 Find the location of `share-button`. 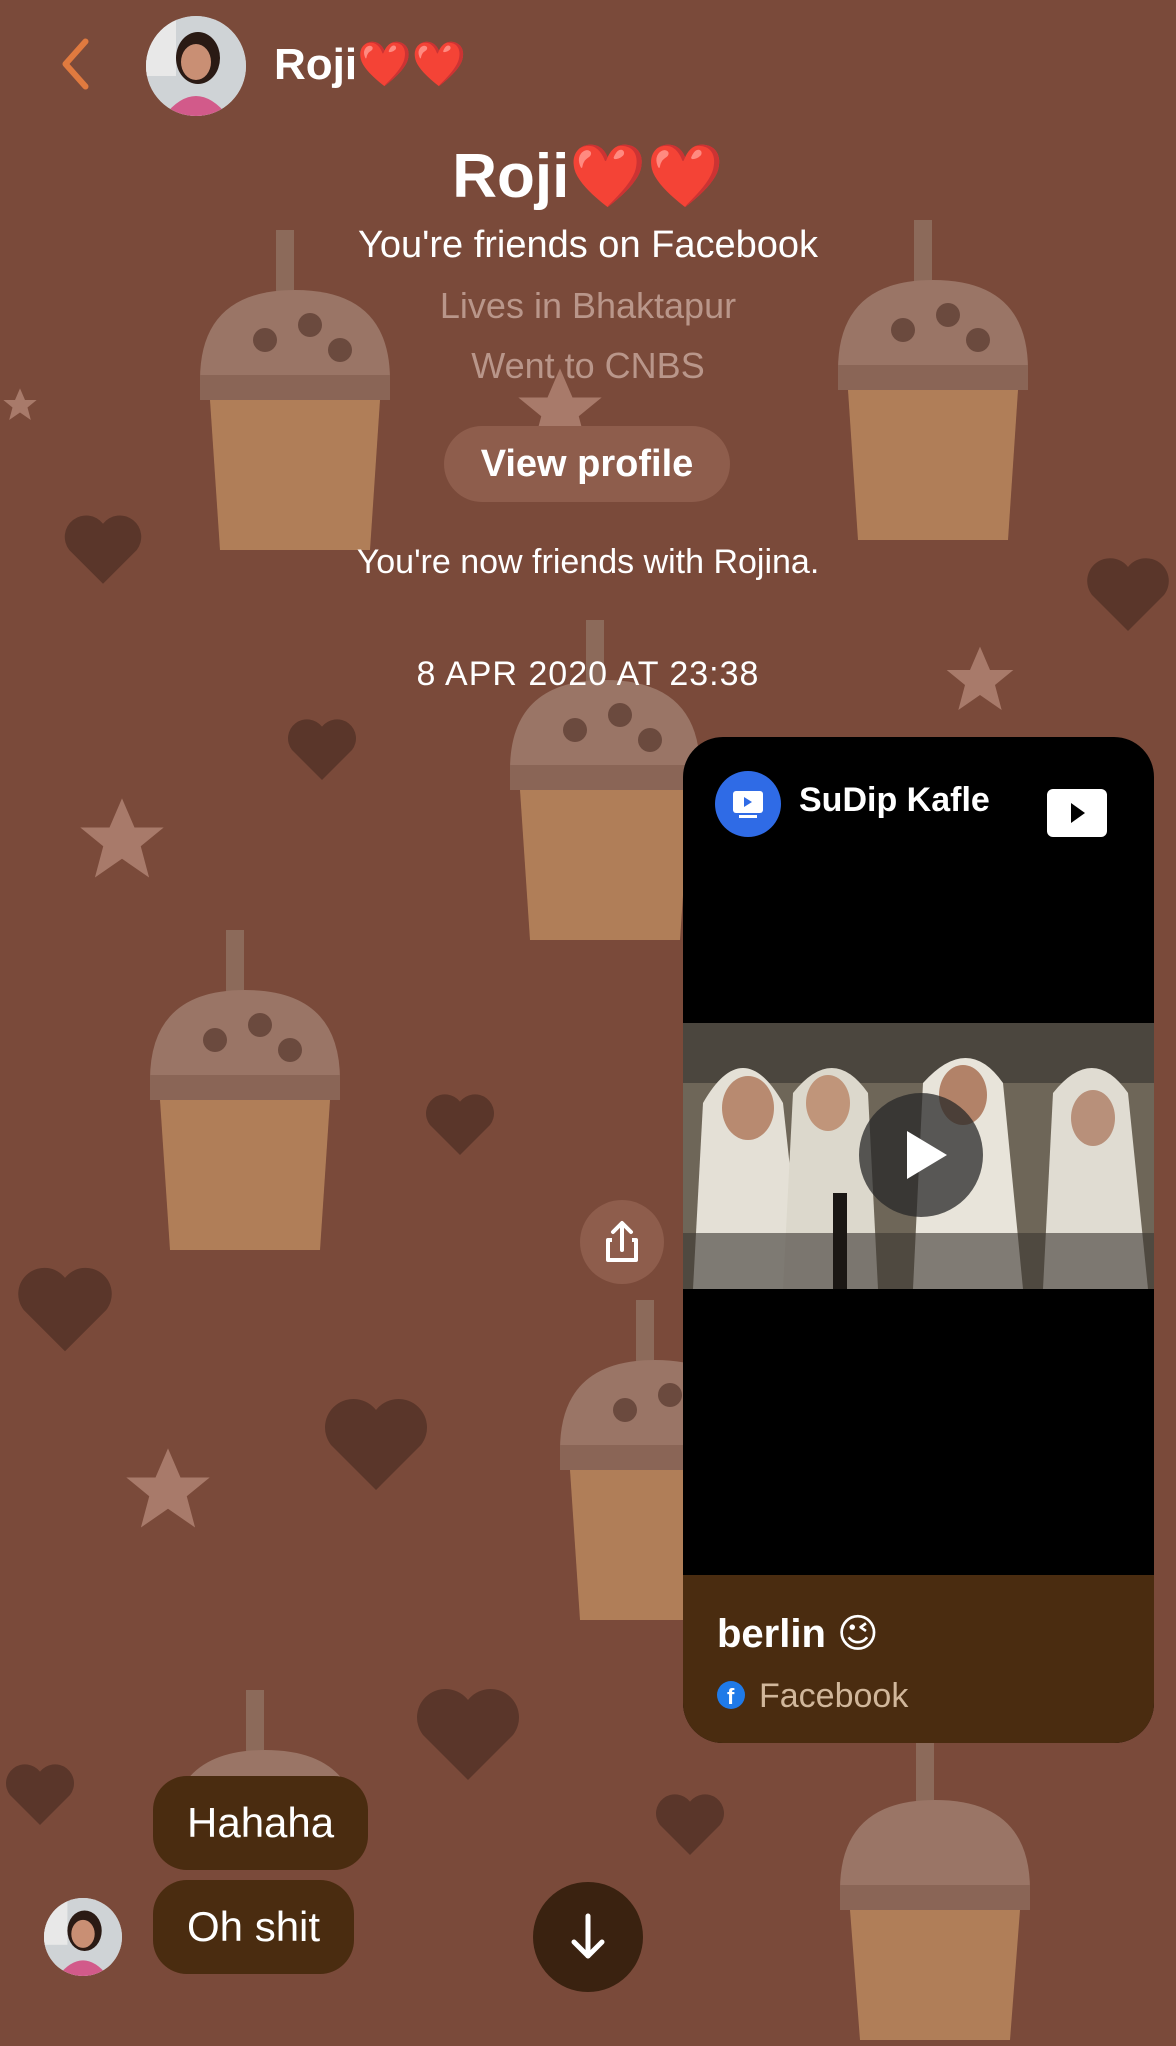

share-button is located at coordinates (622, 1242).